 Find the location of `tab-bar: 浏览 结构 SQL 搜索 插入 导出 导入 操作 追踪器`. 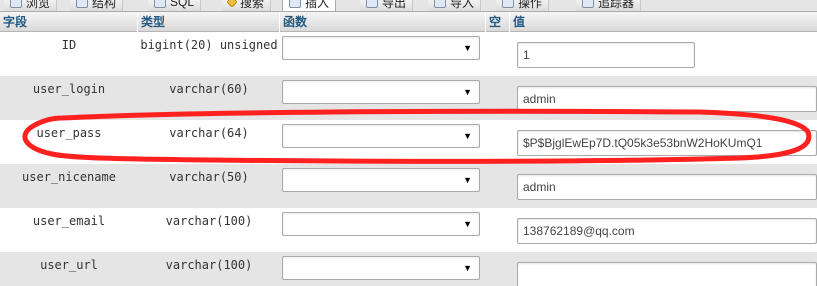

tab-bar: 浏览 结构 SQL 搜索 插入 导出 导入 操作 追踪器 is located at coordinates (408, 6).